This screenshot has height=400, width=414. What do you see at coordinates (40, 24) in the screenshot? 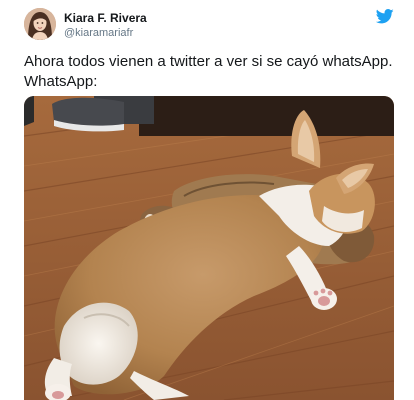
I see `avatar` at bounding box center [40, 24].